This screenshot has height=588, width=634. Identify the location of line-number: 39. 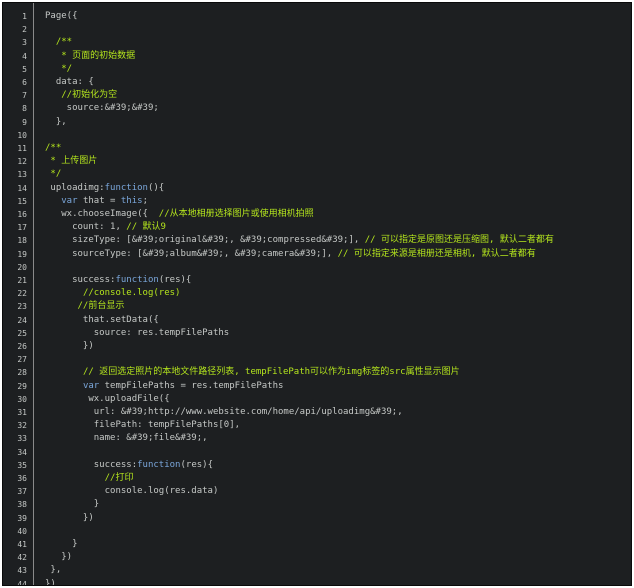
(22, 518).